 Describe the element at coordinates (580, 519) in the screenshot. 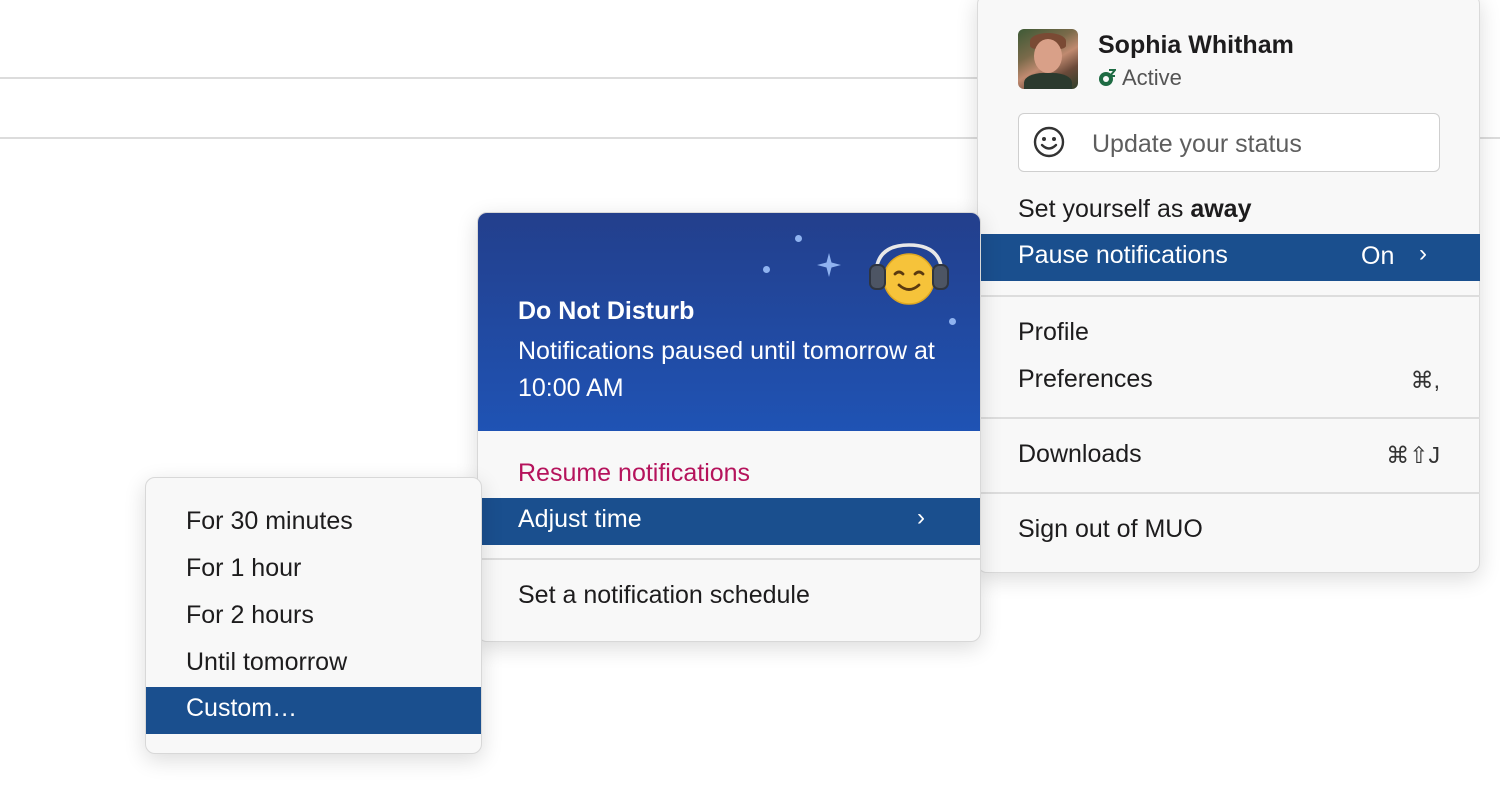

I see `adjust-time-label: Adjust time` at that location.